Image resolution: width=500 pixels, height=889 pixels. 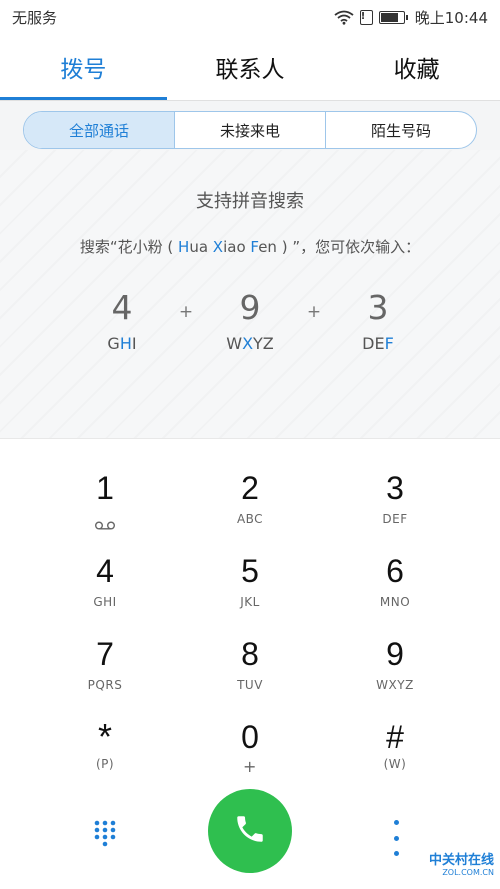 What do you see at coordinates (201, 247) in the screenshot?
I see `hint-rest-ua: ua` at bounding box center [201, 247].